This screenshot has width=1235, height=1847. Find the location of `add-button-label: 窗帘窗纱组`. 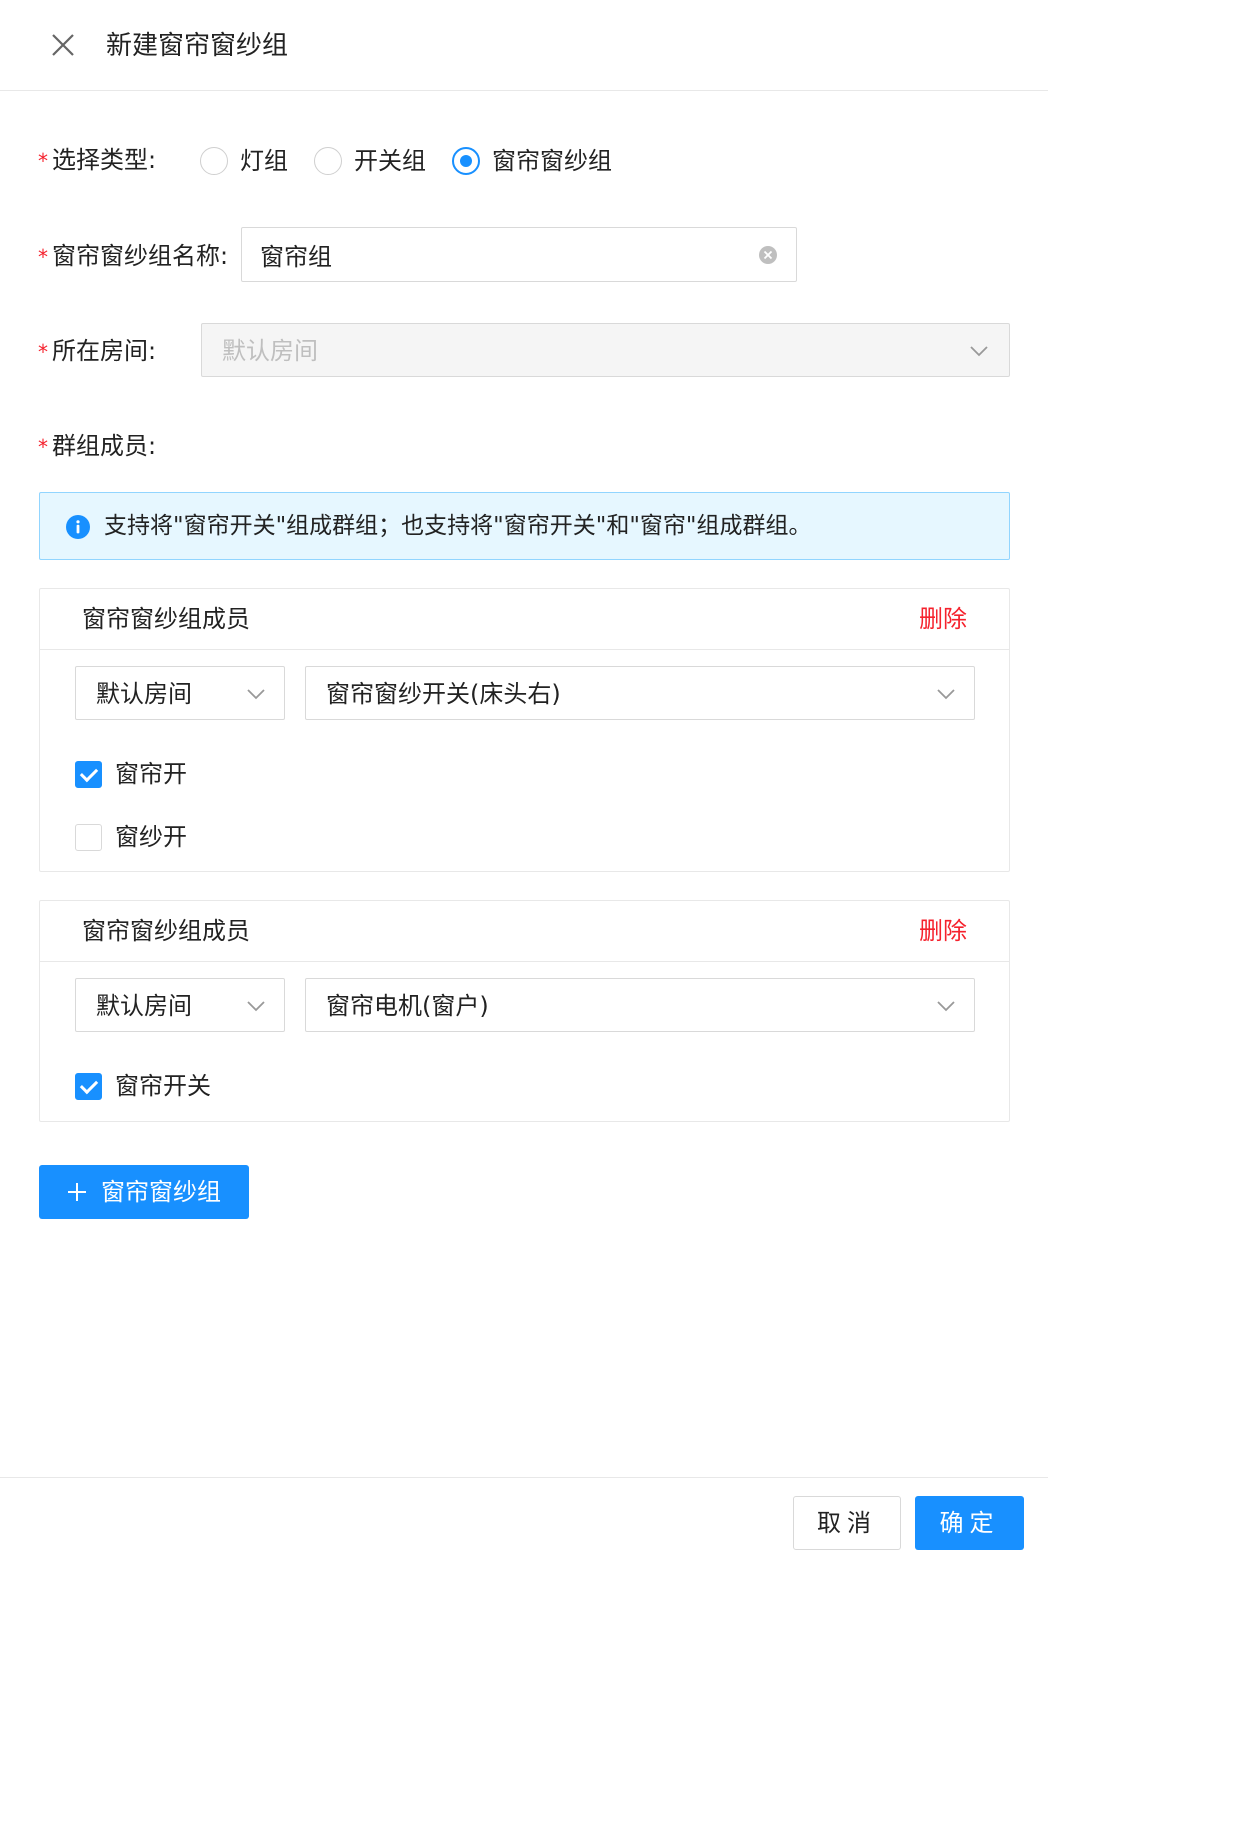

add-button-label: 窗帘窗纱组 is located at coordinates (161, 1192).